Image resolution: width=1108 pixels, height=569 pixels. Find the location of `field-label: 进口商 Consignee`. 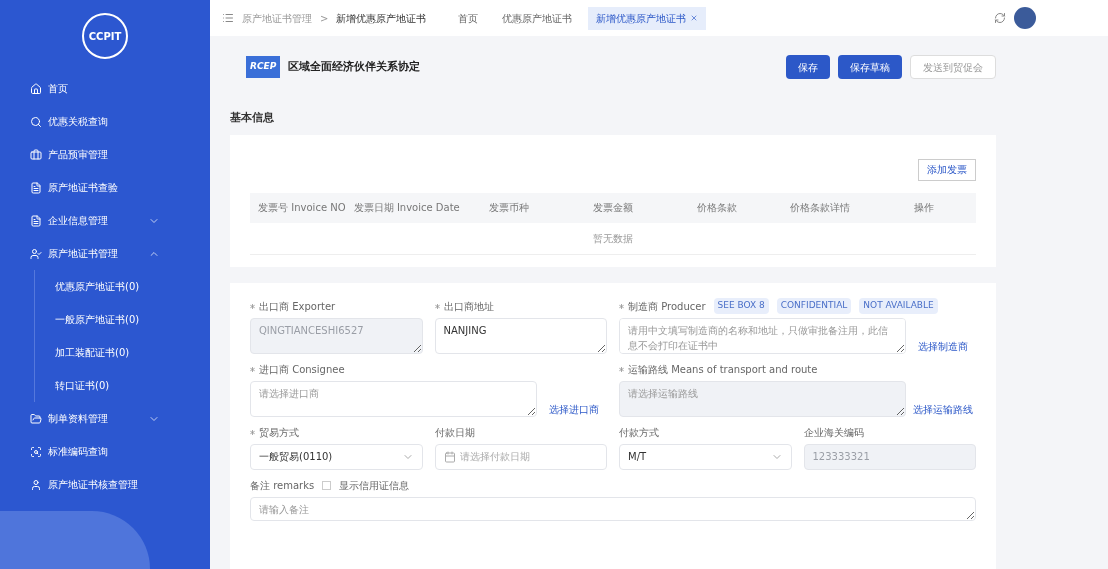

field-label: 进口商 Consignee is located at coordinates (302, 369).